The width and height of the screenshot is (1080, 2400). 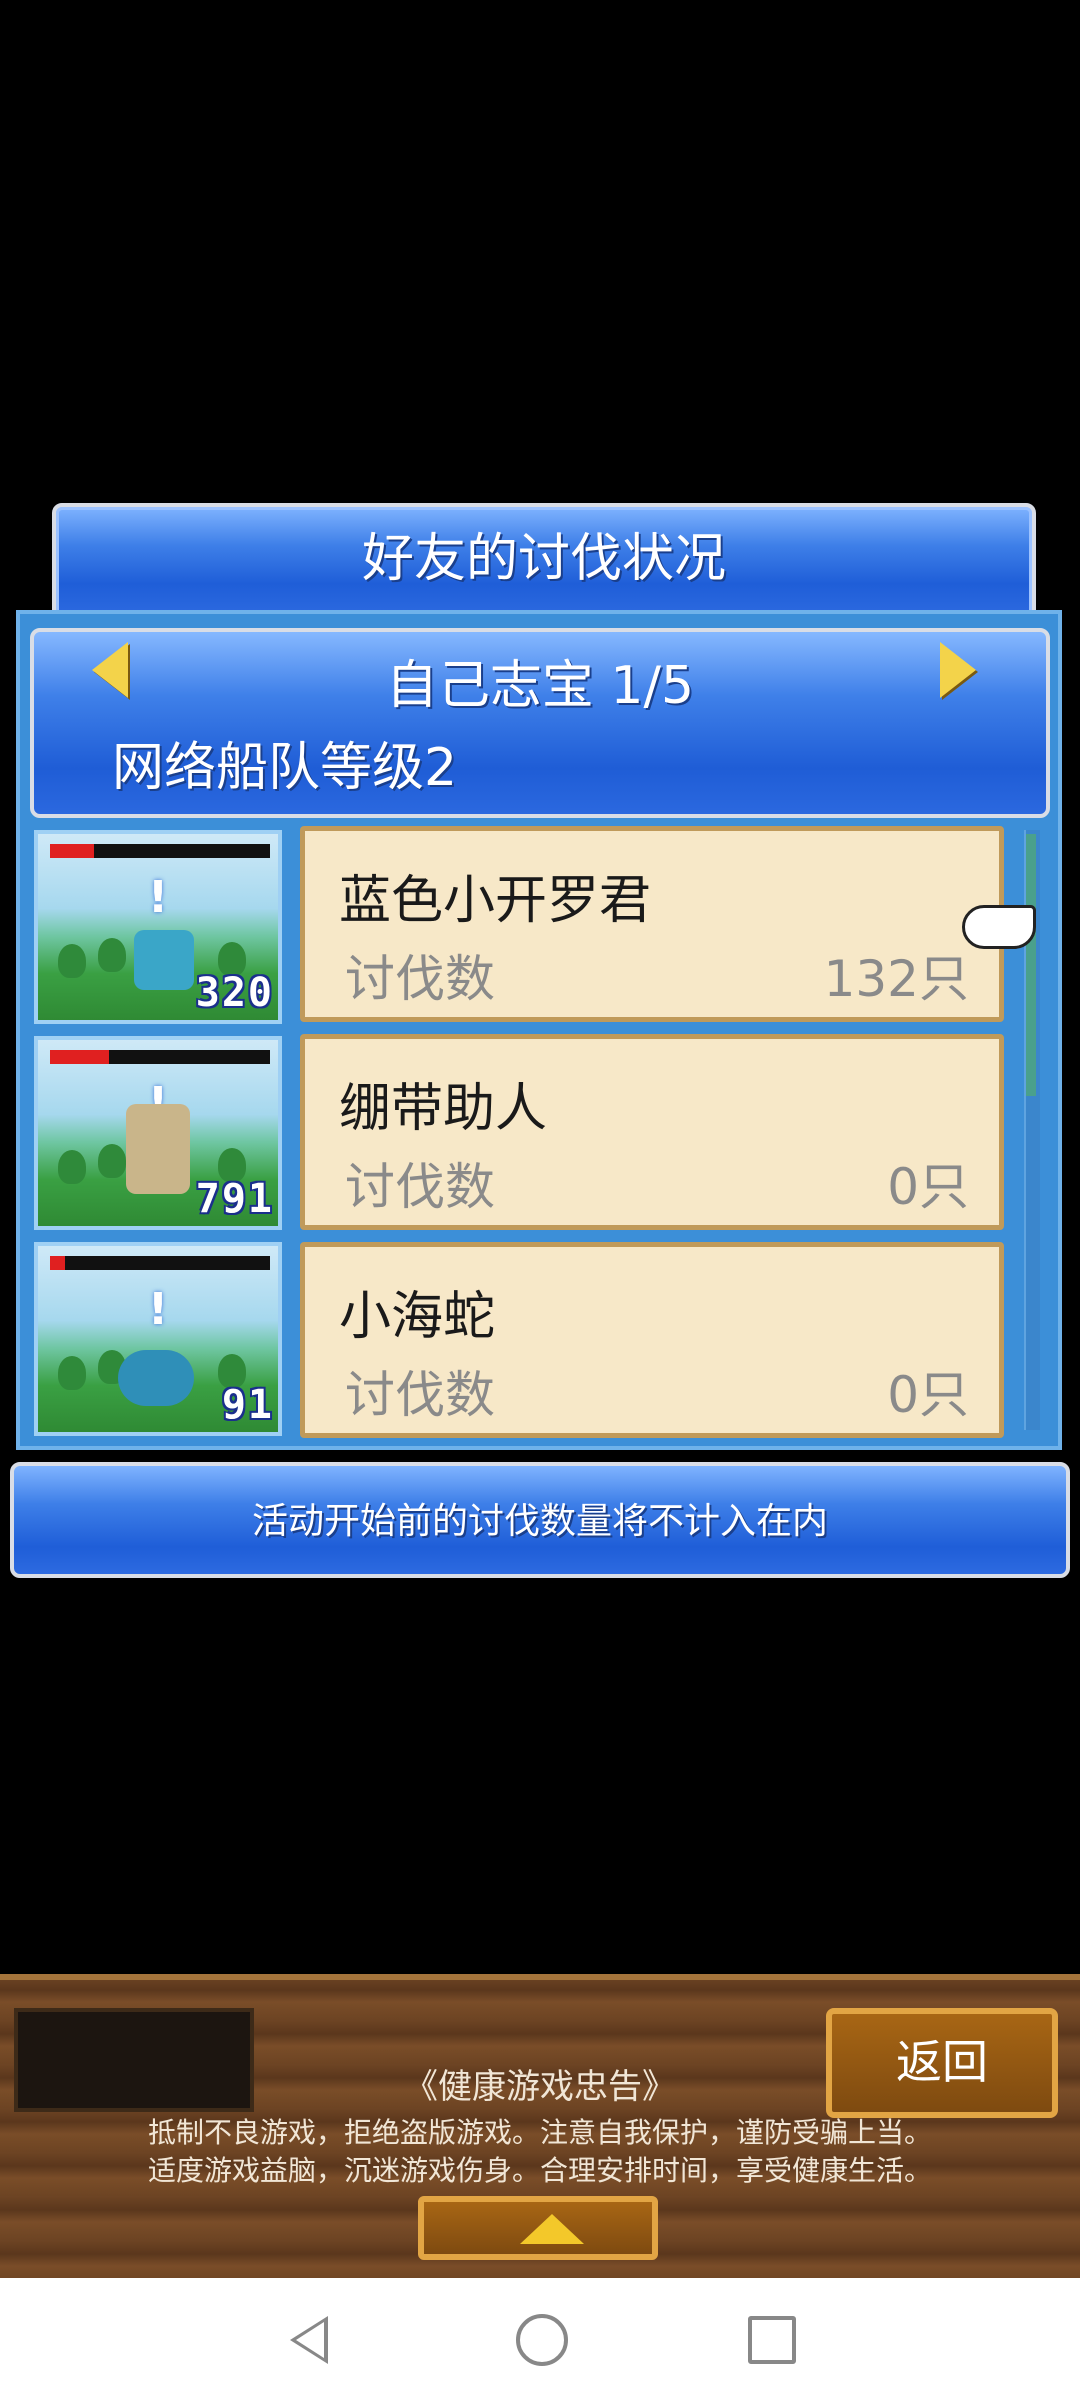 What do you see at coordinates (999, 927) in the screenshot?
I see `pointing-hand-icon` at bounding box center [999, 927].